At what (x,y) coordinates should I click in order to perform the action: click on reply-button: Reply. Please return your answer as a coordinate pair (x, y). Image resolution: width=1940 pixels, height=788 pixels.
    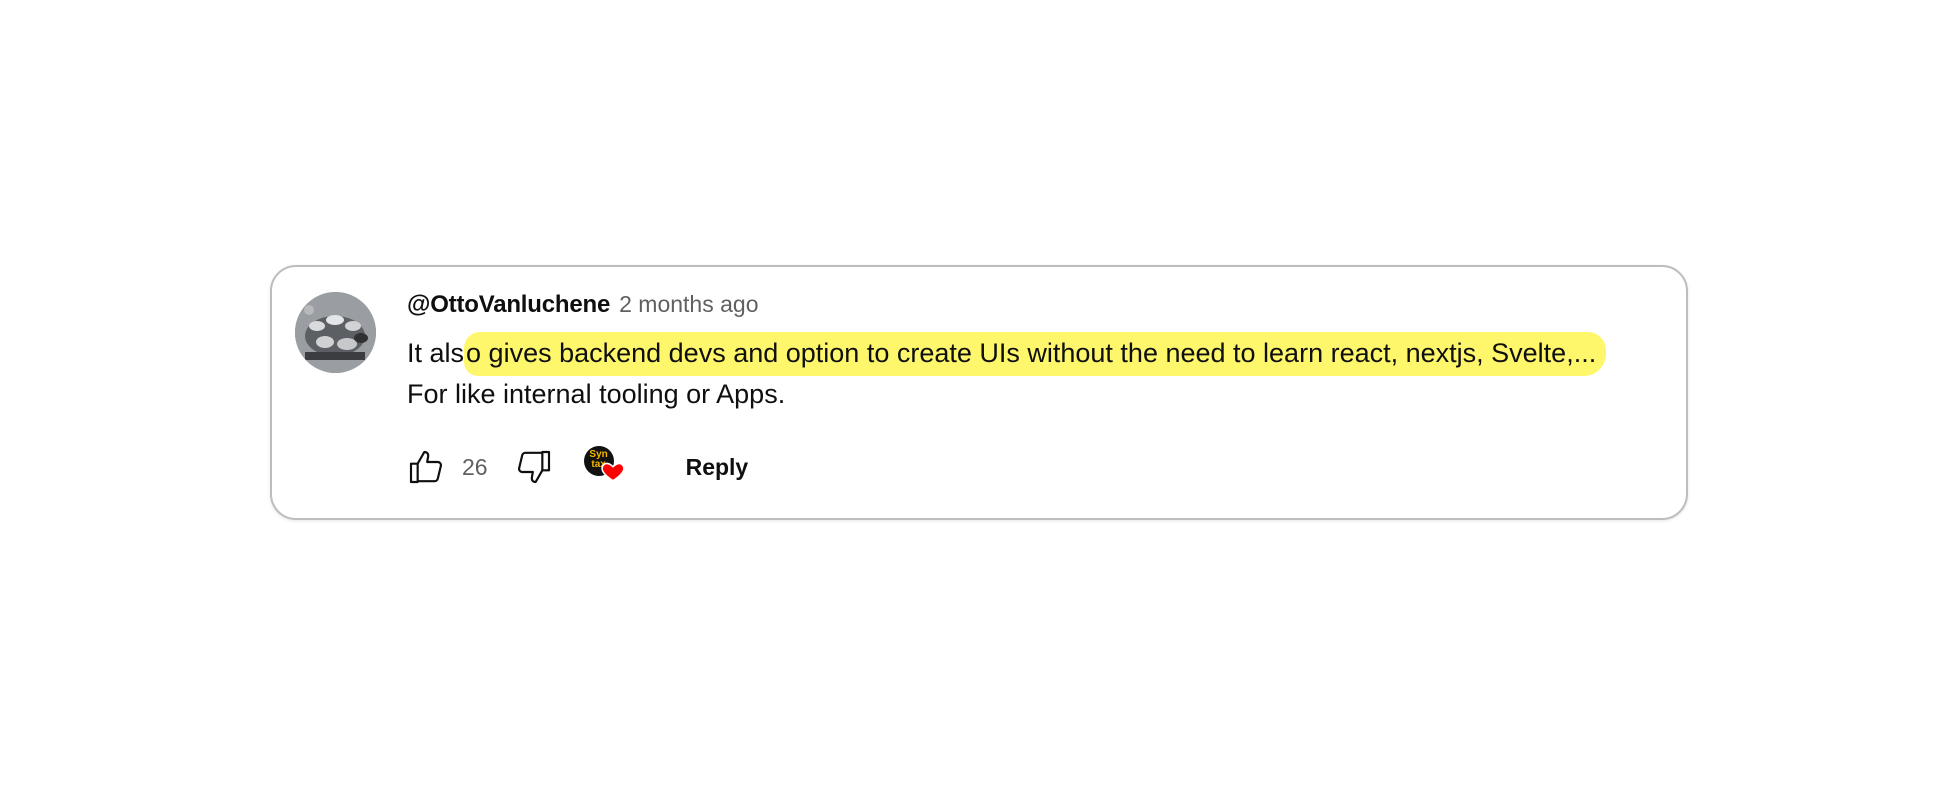
    Looking at the image, I should click on (717, 467).